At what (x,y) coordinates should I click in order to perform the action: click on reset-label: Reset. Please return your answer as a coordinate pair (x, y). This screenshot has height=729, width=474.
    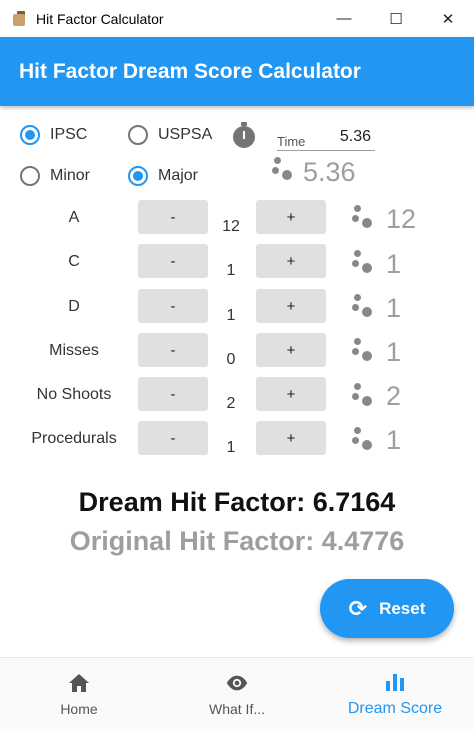
    Looking at the image, I should click on (402, 608).